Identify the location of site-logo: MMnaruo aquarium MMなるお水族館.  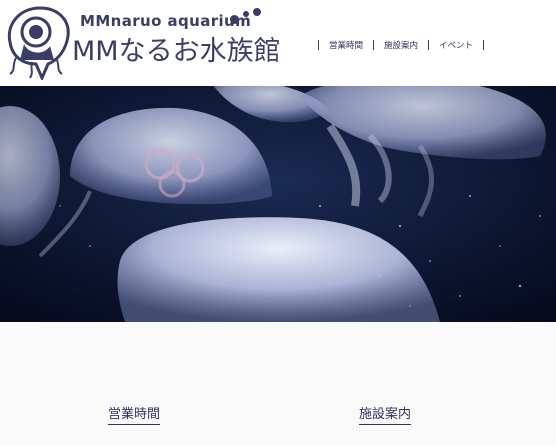
(142, 42).